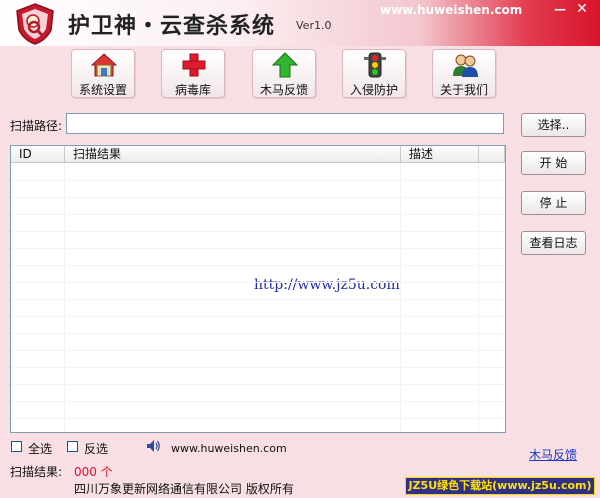 The width and height of the screenshot is (600, 498). What do you see at coordinates (104, 65) in the screenshot?
I see `house-icon` at bounding box center [104, 65].